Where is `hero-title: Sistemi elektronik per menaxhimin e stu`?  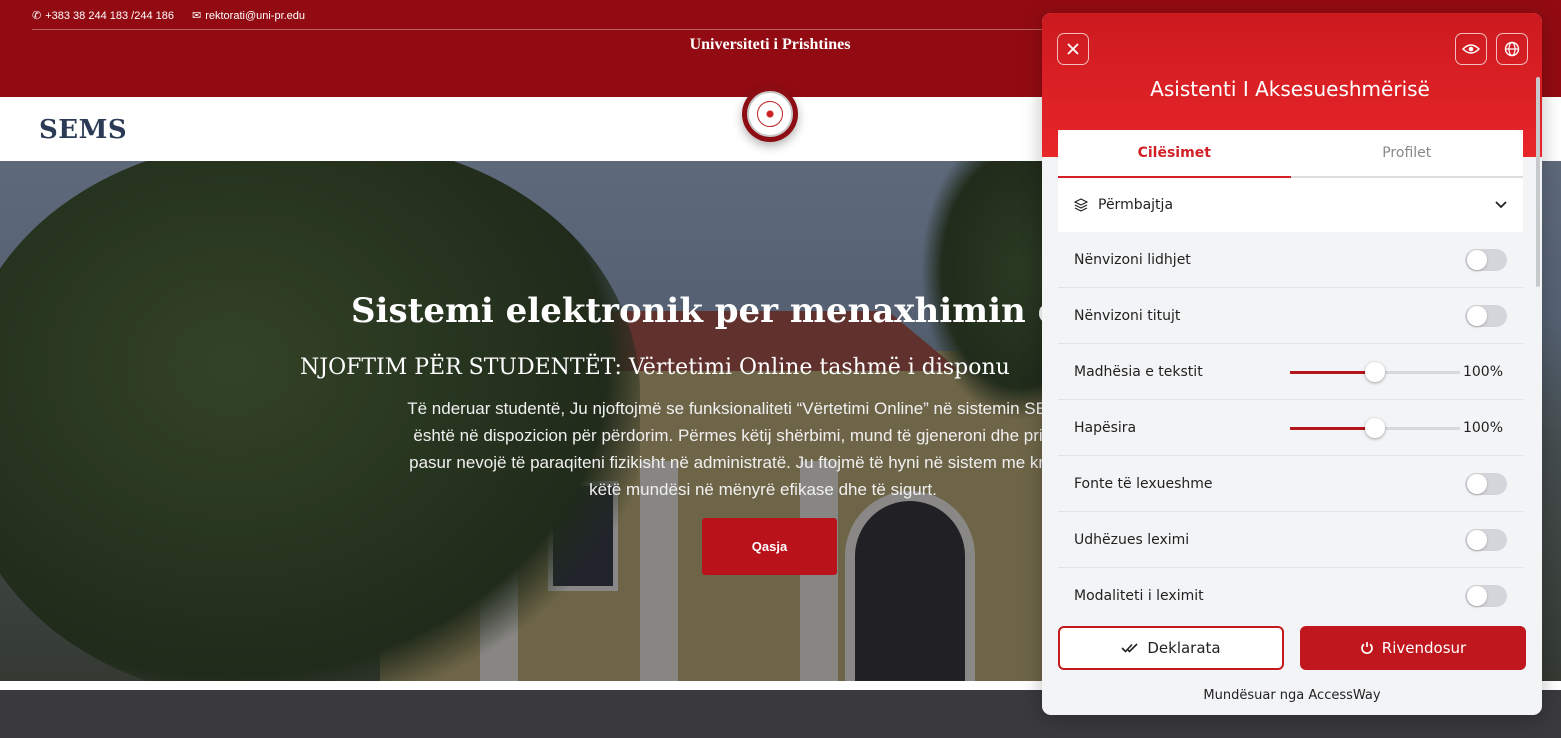
hero-title: Sistemi elektronik per menaxhimin e stu is located at coordinates (741, 311).